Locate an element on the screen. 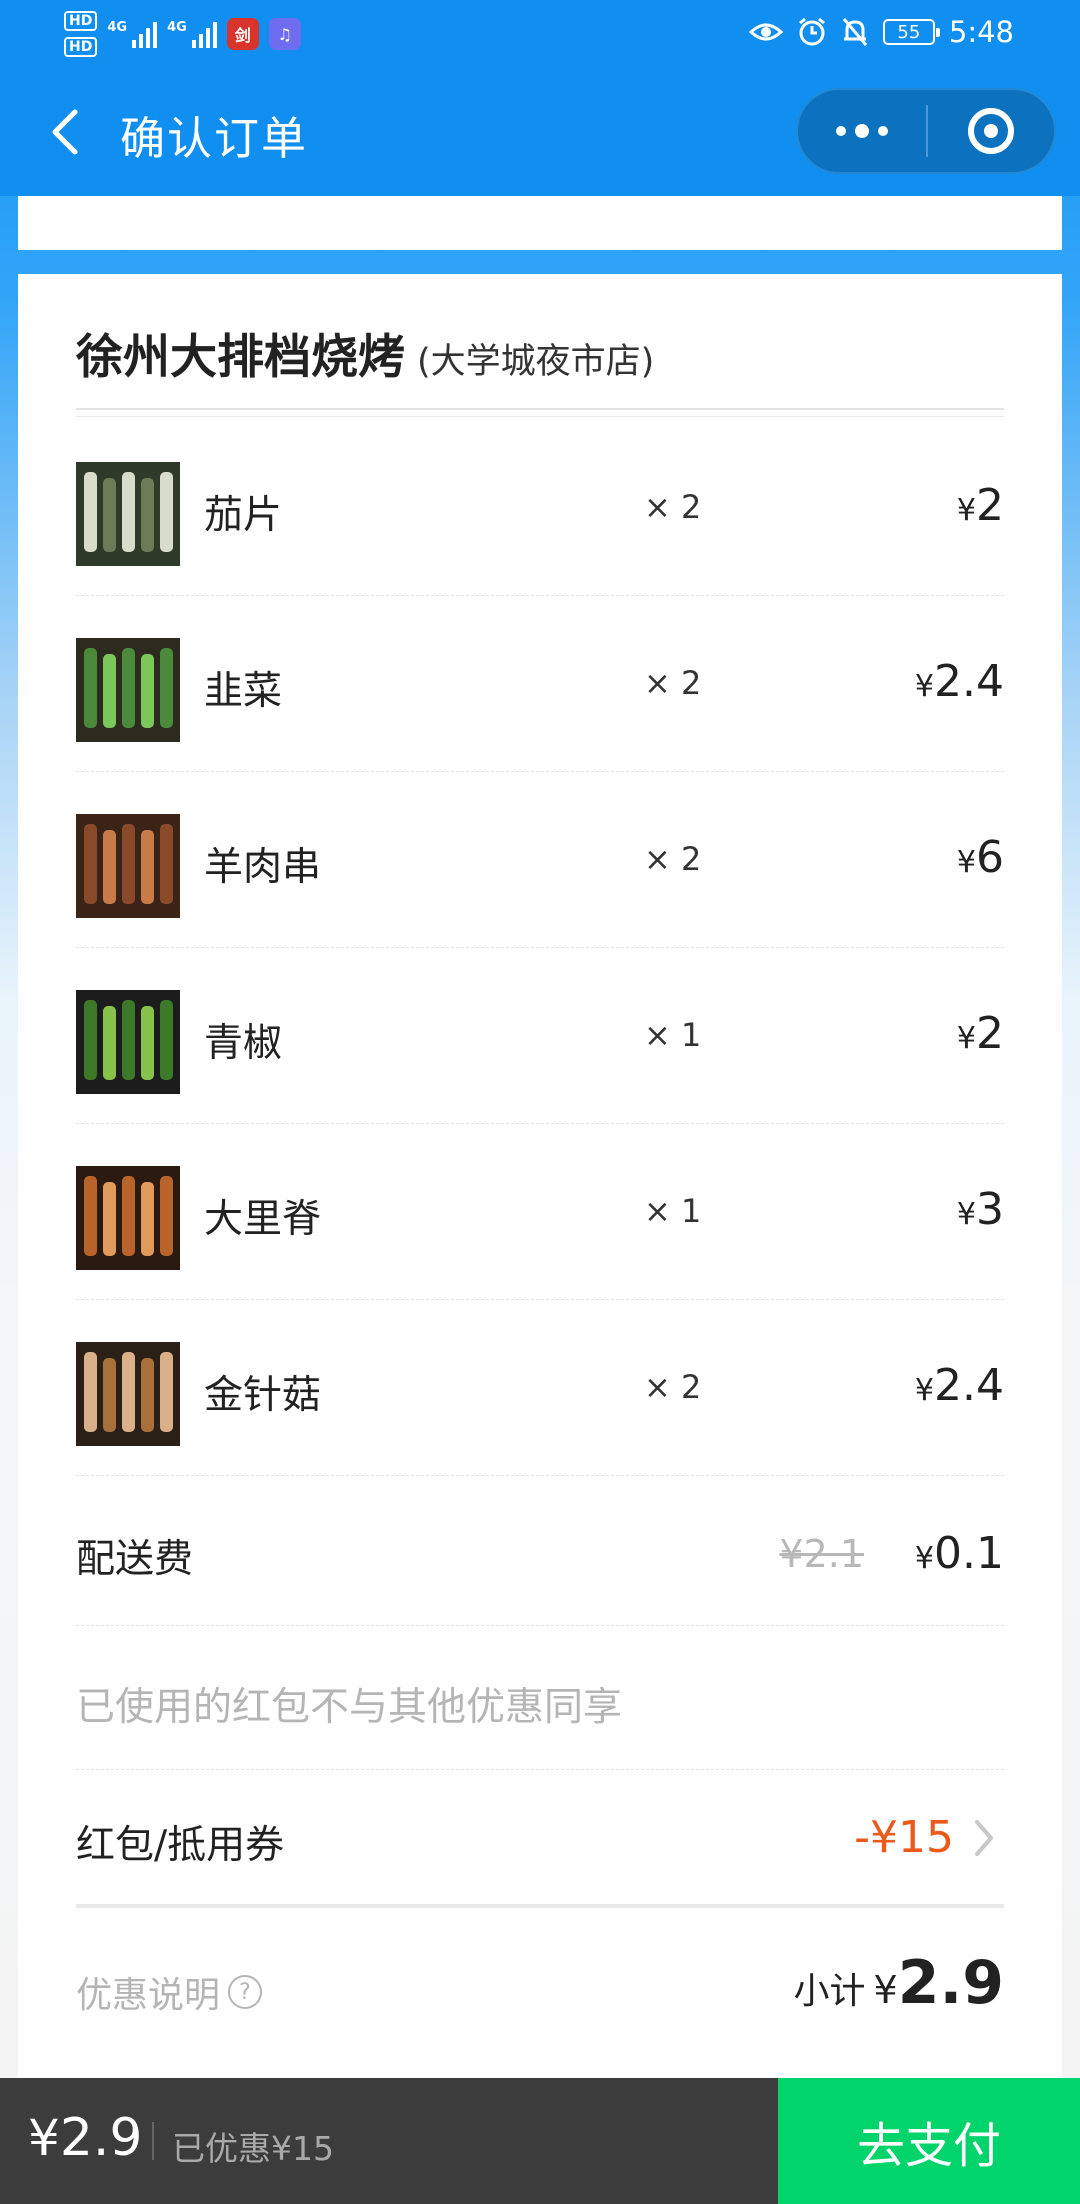 This screenshot has width=1080, height=2204. status-bar: HD HD 4G 4G 剑 ♫ 55 5:48 is located at coordinates (540, 33).